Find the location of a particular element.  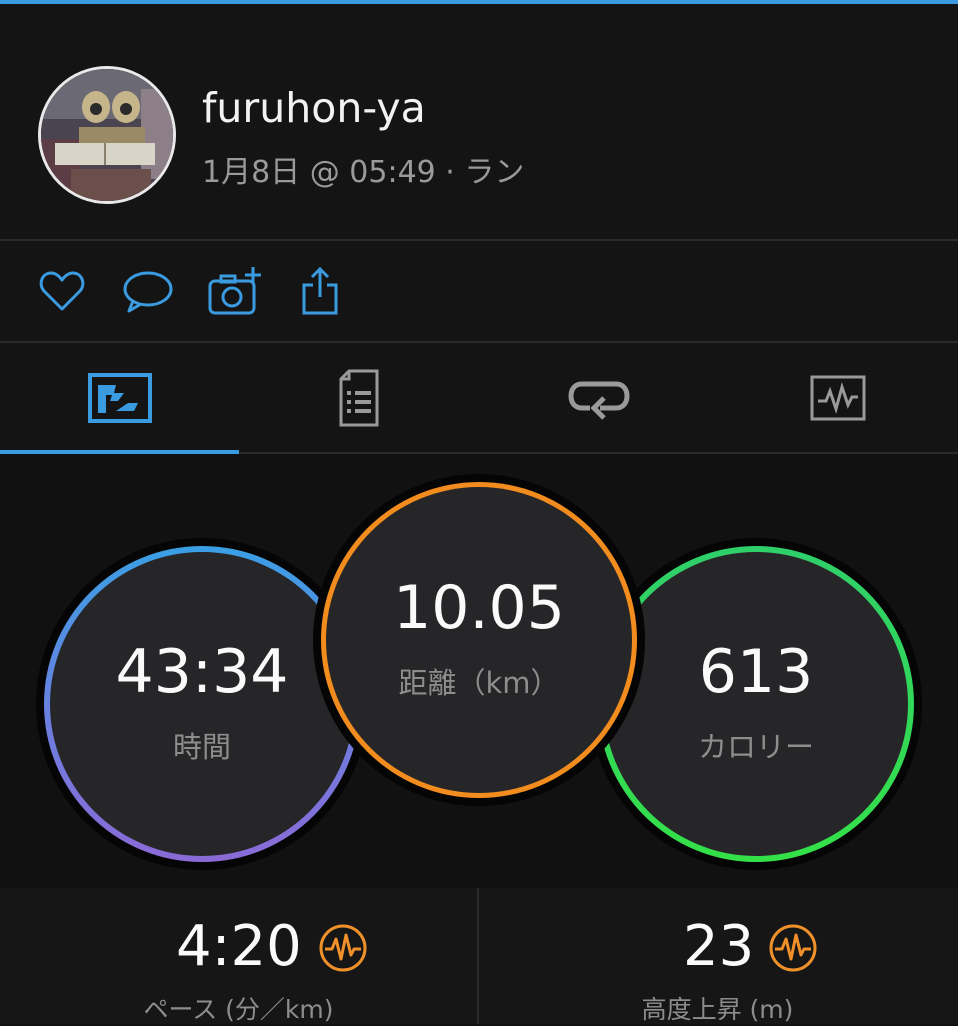

time-label: 時間 is located at coordinates (201, 747).